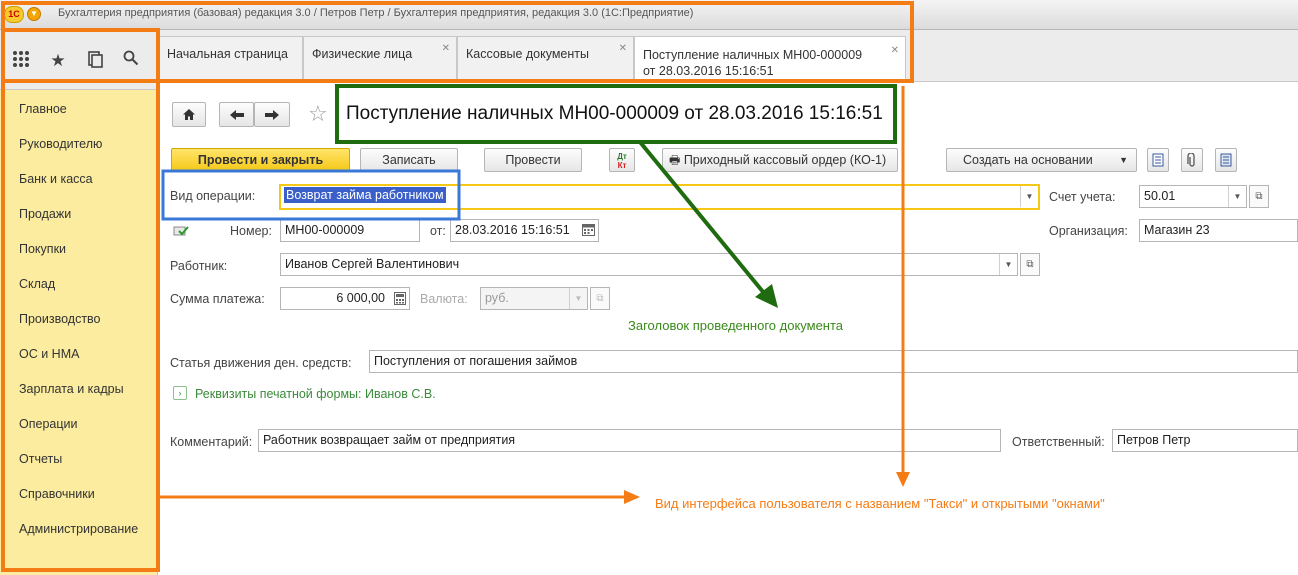 The height and width of the screenshot is (575, 1298). Describe the element at coordinates (189, 114) in the screenshot. I see `home-button` at that location.